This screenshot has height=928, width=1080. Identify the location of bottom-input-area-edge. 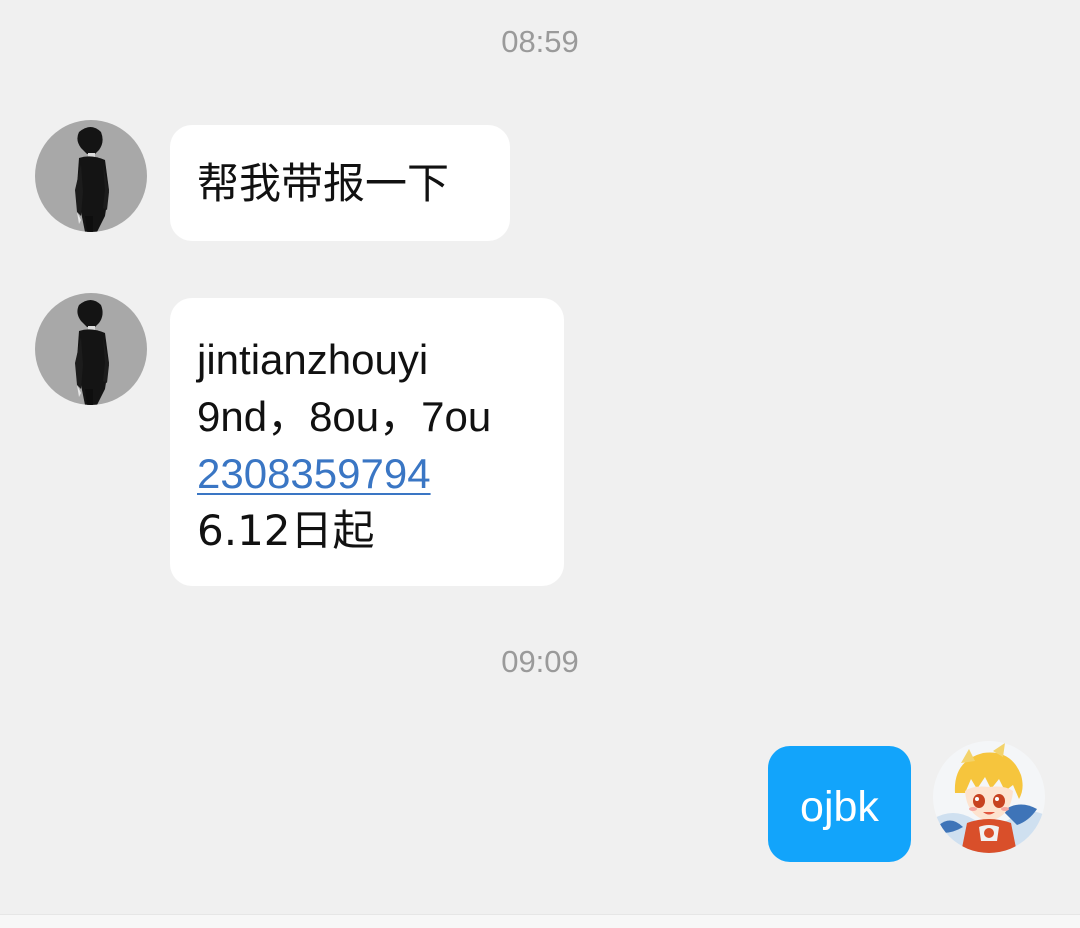
(540, 921).